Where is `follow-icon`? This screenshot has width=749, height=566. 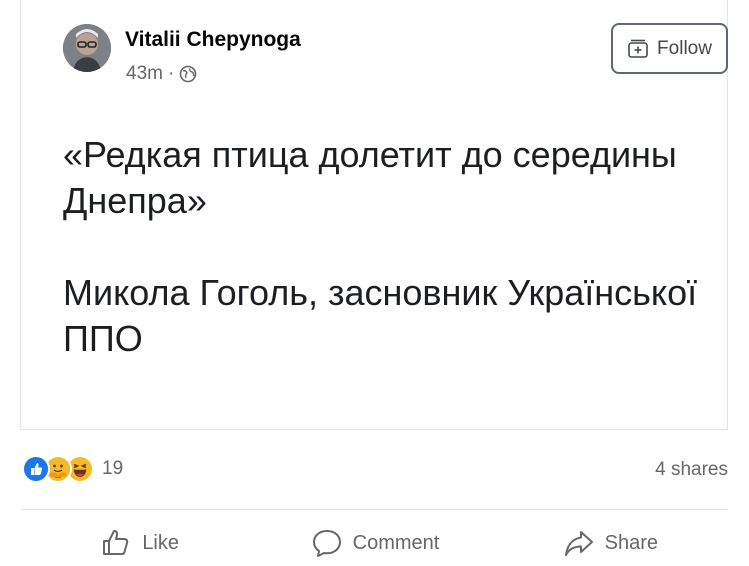
follow-icon is located at coordinates (638, 48).